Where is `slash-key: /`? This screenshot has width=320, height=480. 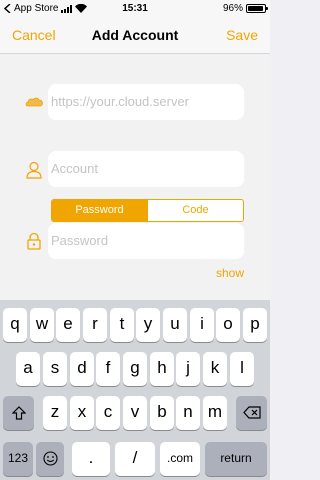 slash-key: / is located at coordinates (135, 459).